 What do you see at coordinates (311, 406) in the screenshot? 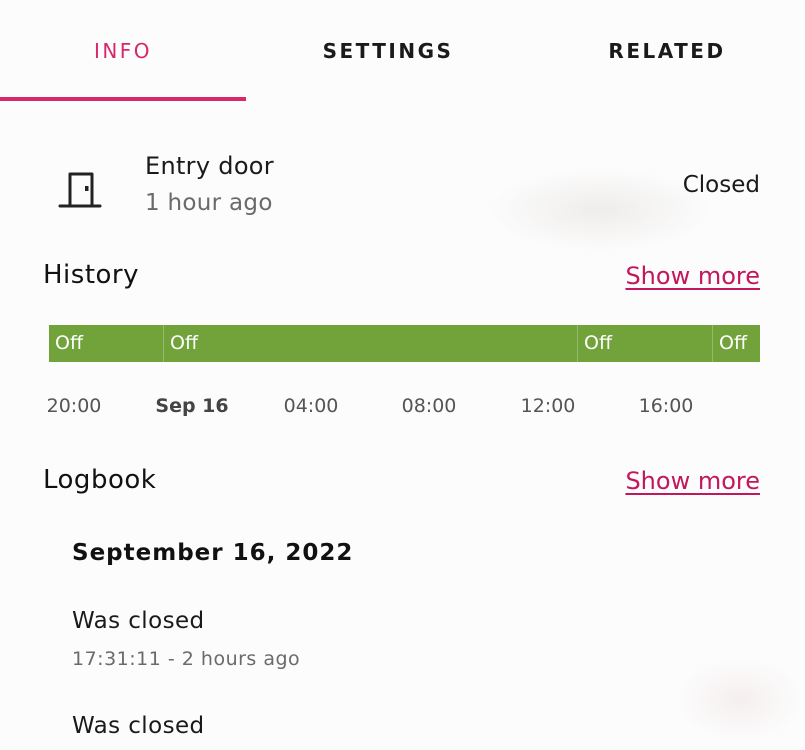
I see `timeline-axis-label: 04:00` at bounding box center [311, 406].